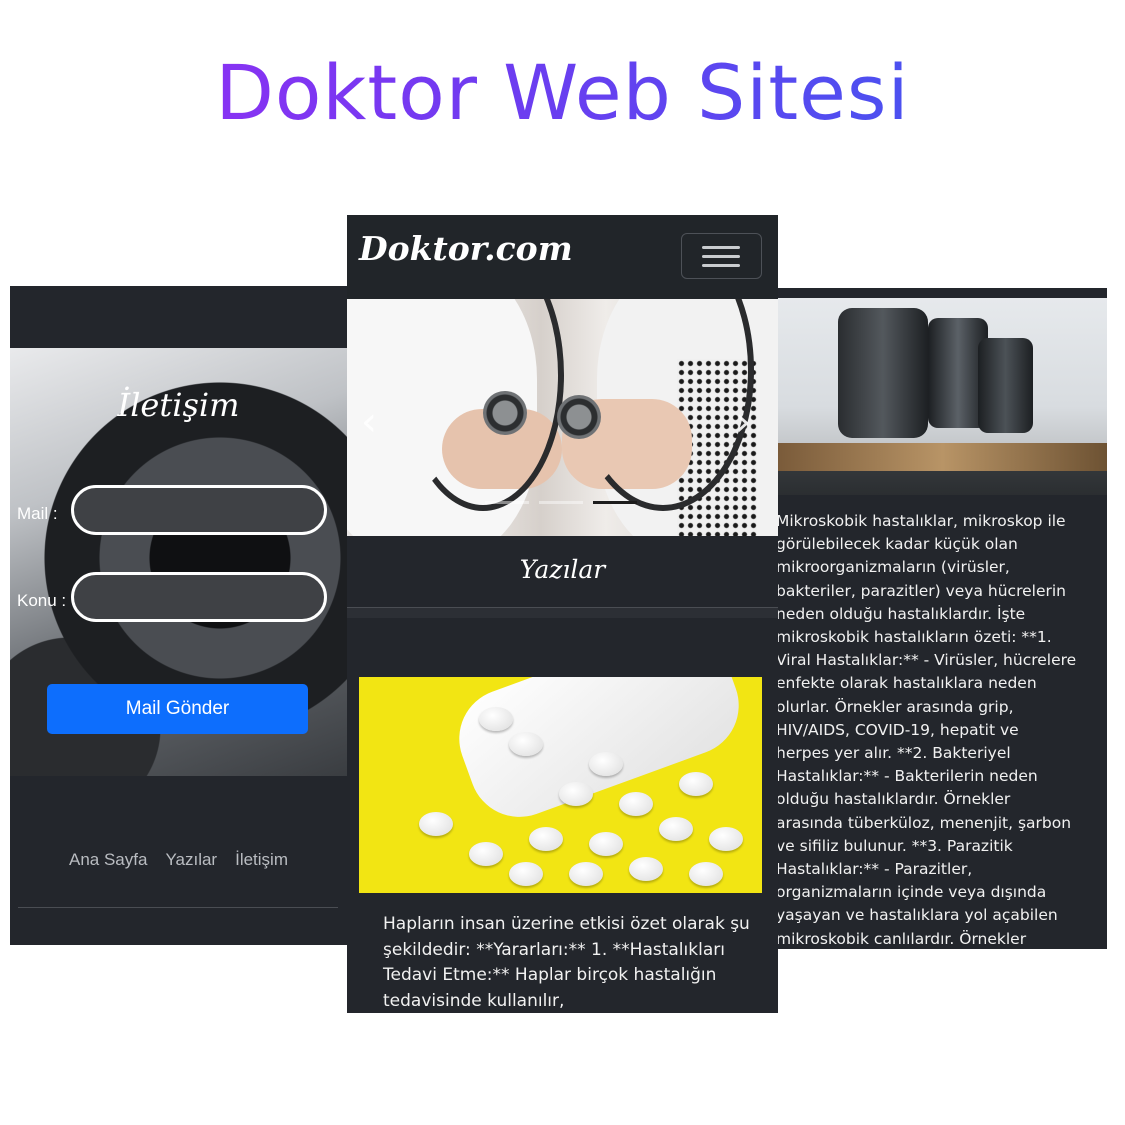 This screenshot has width=1125, height=1125. Describe the element at coordinates (883, 373) in the screenshot. I see `microscope-body` at that location.